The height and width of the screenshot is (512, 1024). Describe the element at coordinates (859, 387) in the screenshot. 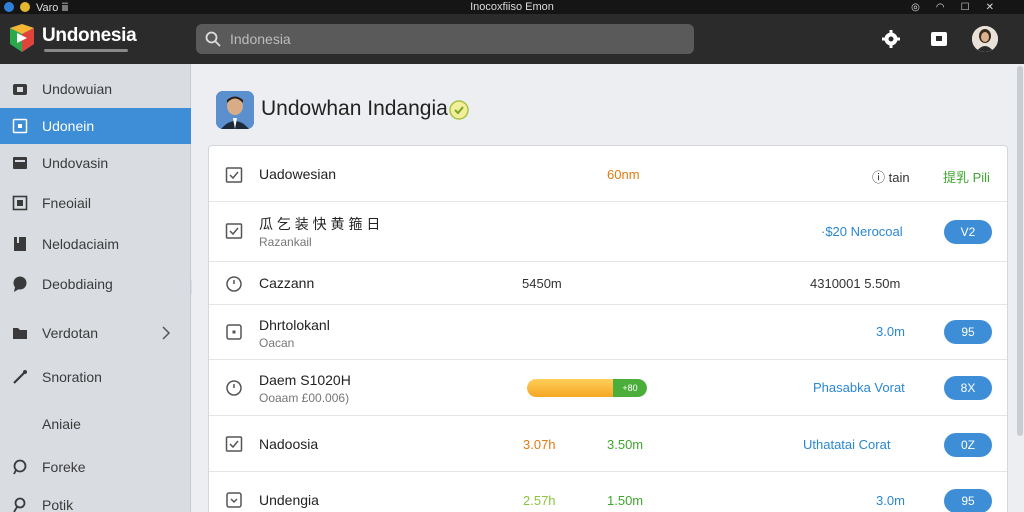

I see `row-location: Phasabka Vorat` at that location.